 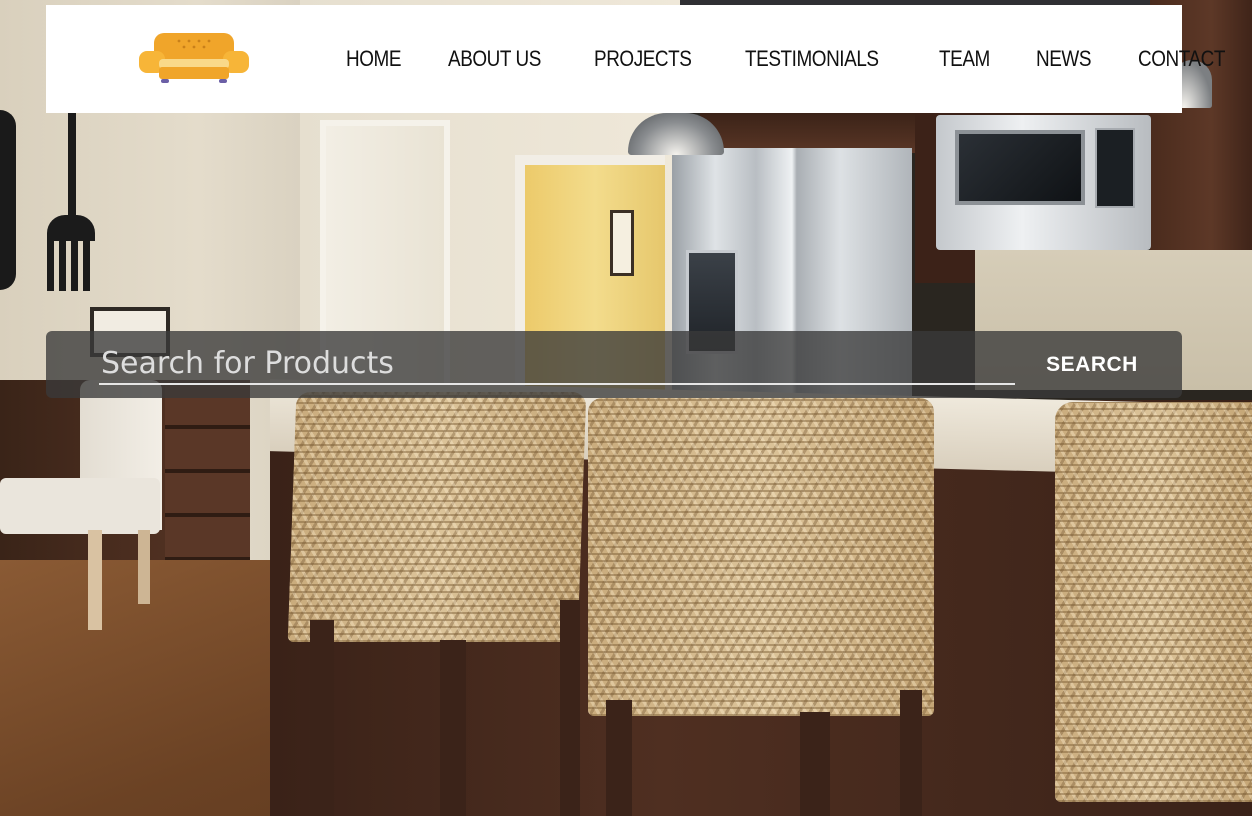 What do you see at coordinates (643, 59) in the screenshot?
I see `nav-projects: PROJECTS` at bounding box center [643, 59].